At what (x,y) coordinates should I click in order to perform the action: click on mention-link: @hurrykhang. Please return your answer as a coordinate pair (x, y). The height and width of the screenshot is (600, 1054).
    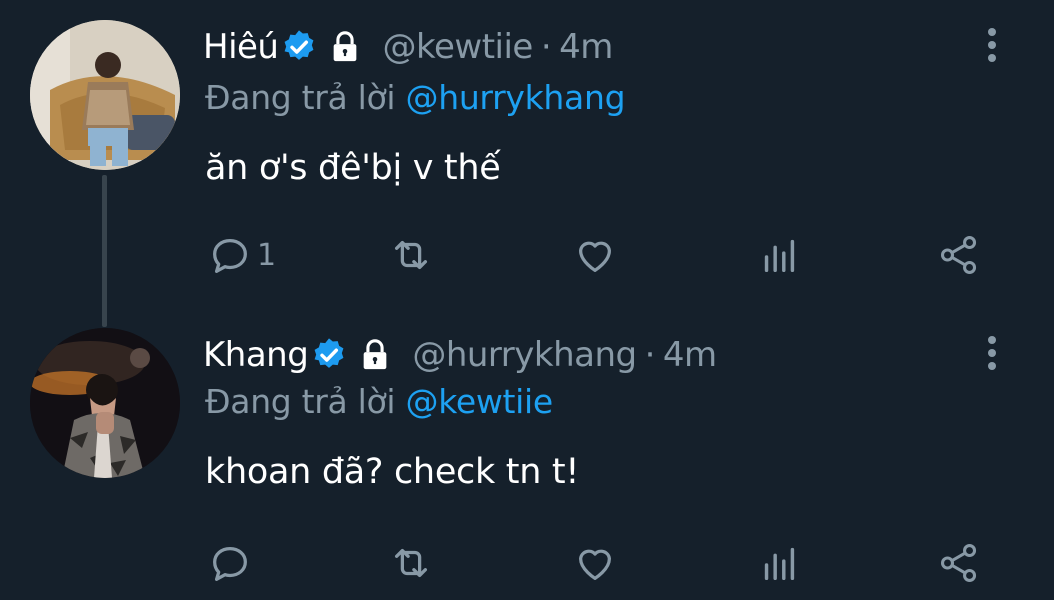
    Looking at the image, I should click on (516, 97).